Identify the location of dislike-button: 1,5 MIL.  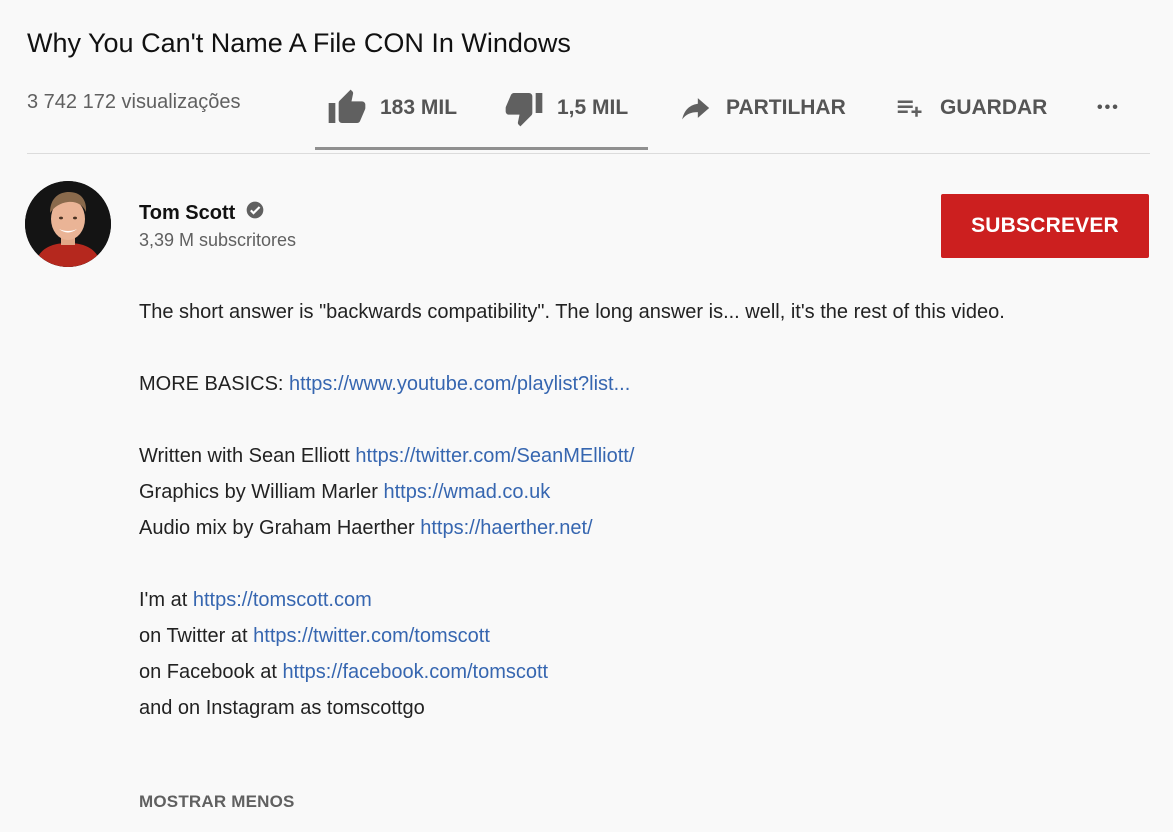
(565, 108).